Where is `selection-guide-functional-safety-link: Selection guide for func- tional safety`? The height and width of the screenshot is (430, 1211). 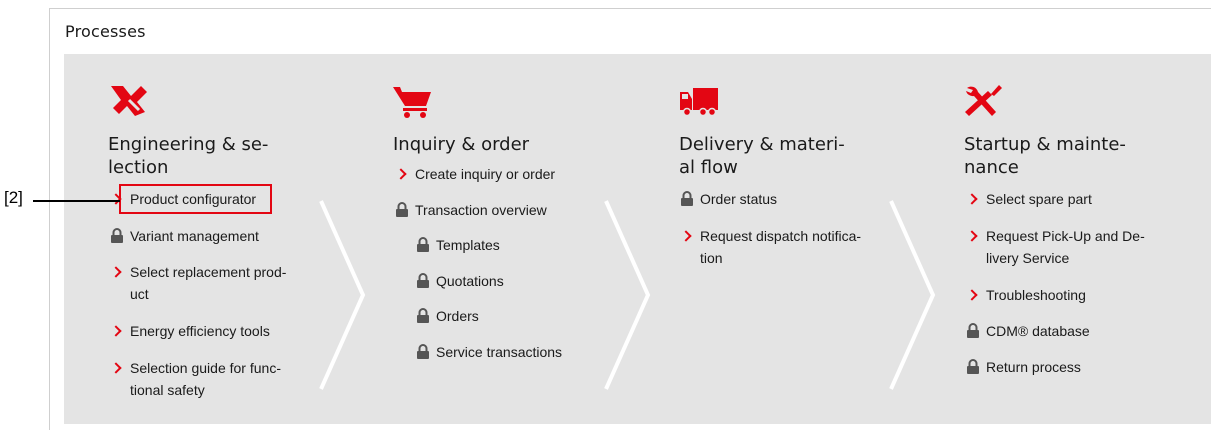
selection-guide-functional-safety-link: Selection guide for func- tional safety is located at coordinates (195, 379).